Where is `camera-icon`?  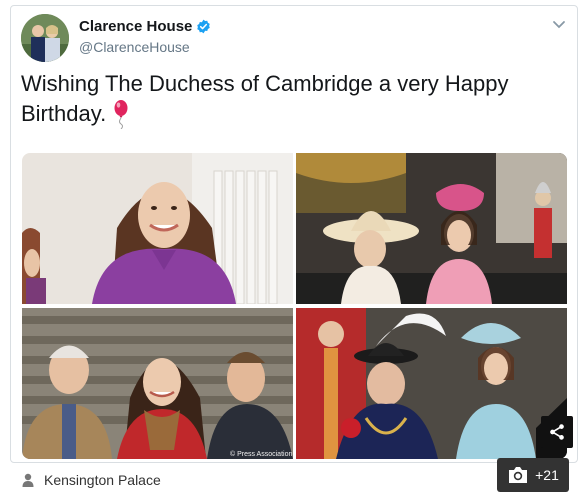 camera-icon is located at coordinates (518, 475).